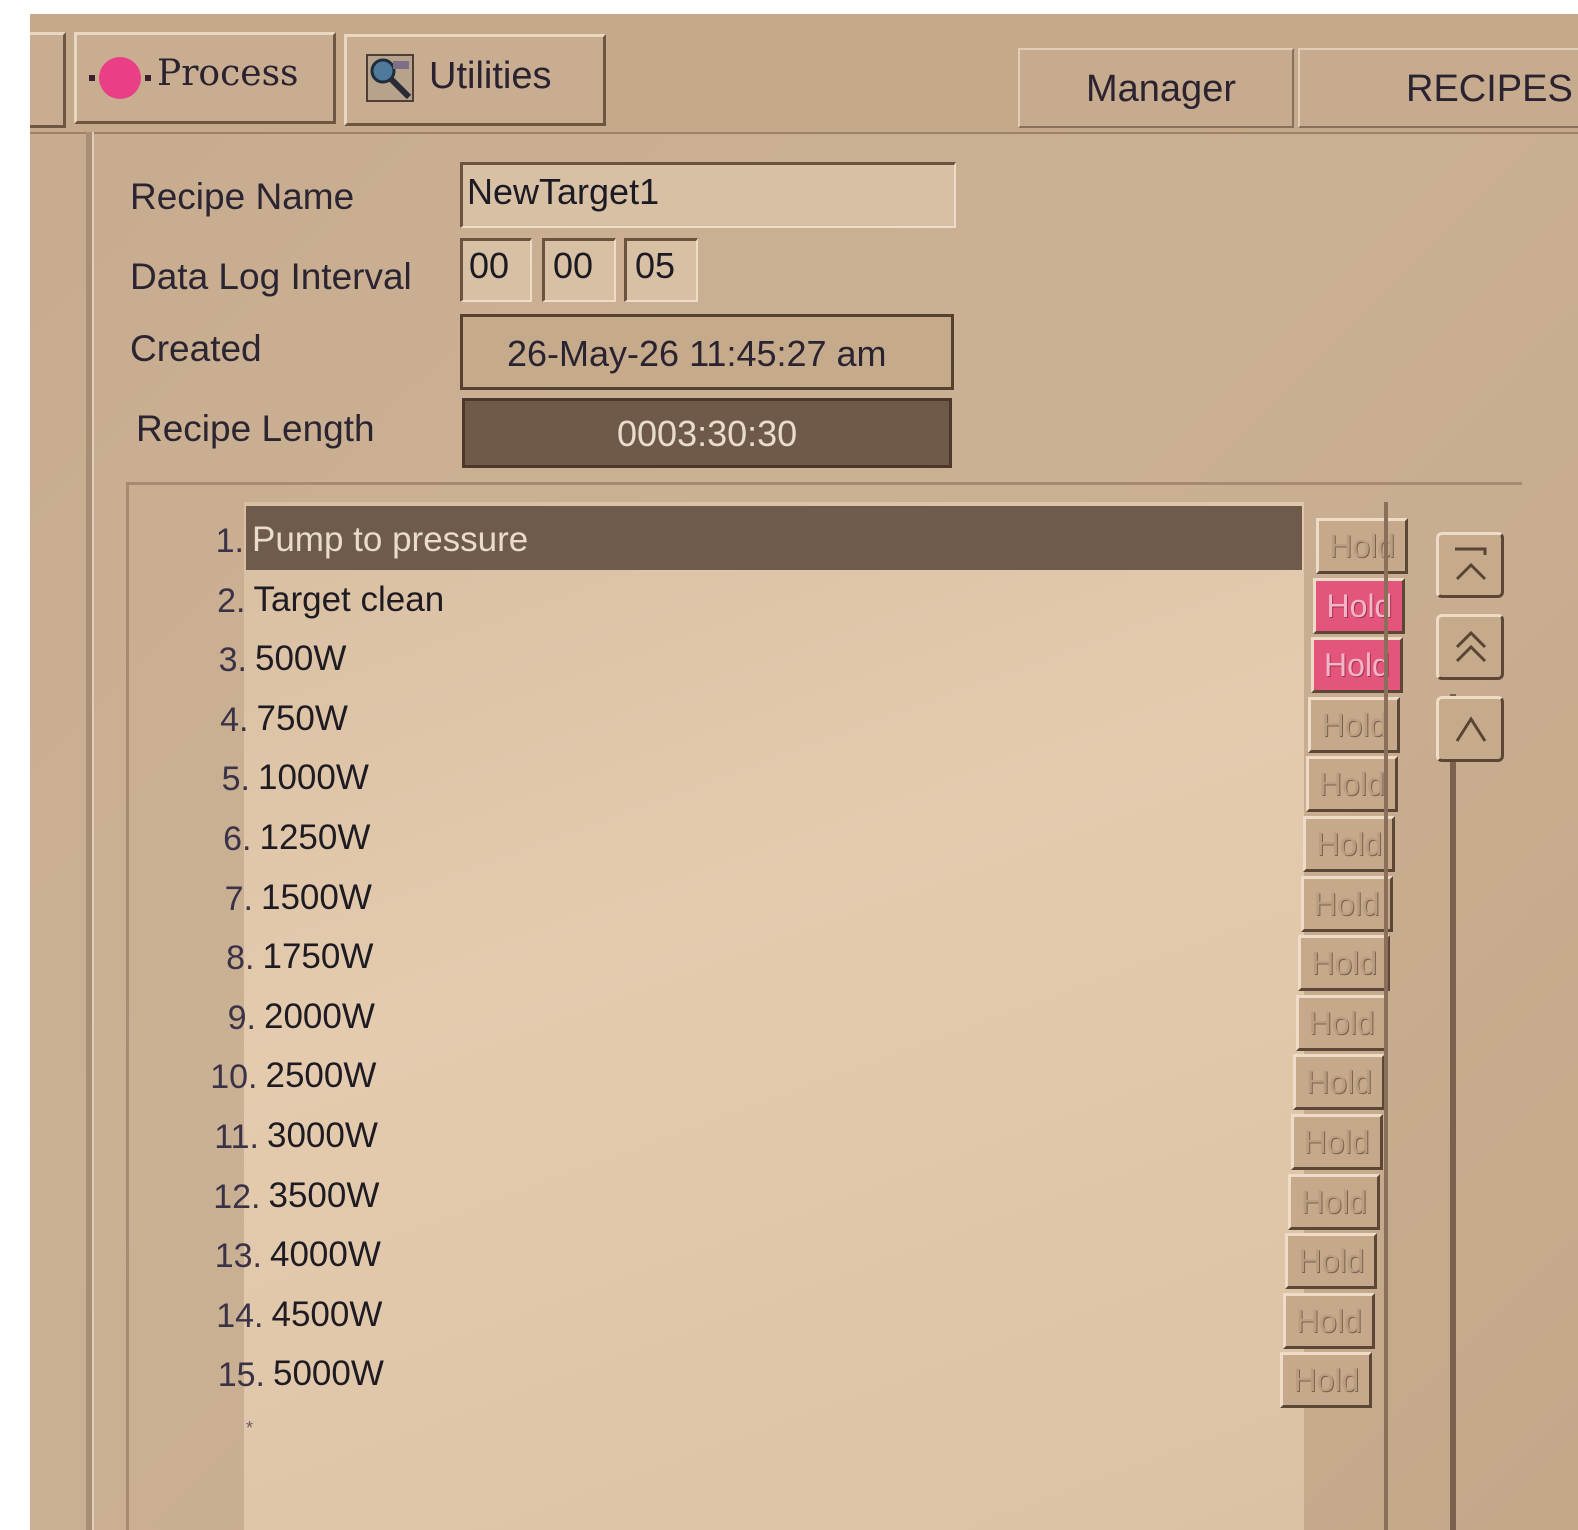  Describe the element at coordinates (490, 76) in the screenshot. I see `tab-utilities-label: Utilities` at that location.